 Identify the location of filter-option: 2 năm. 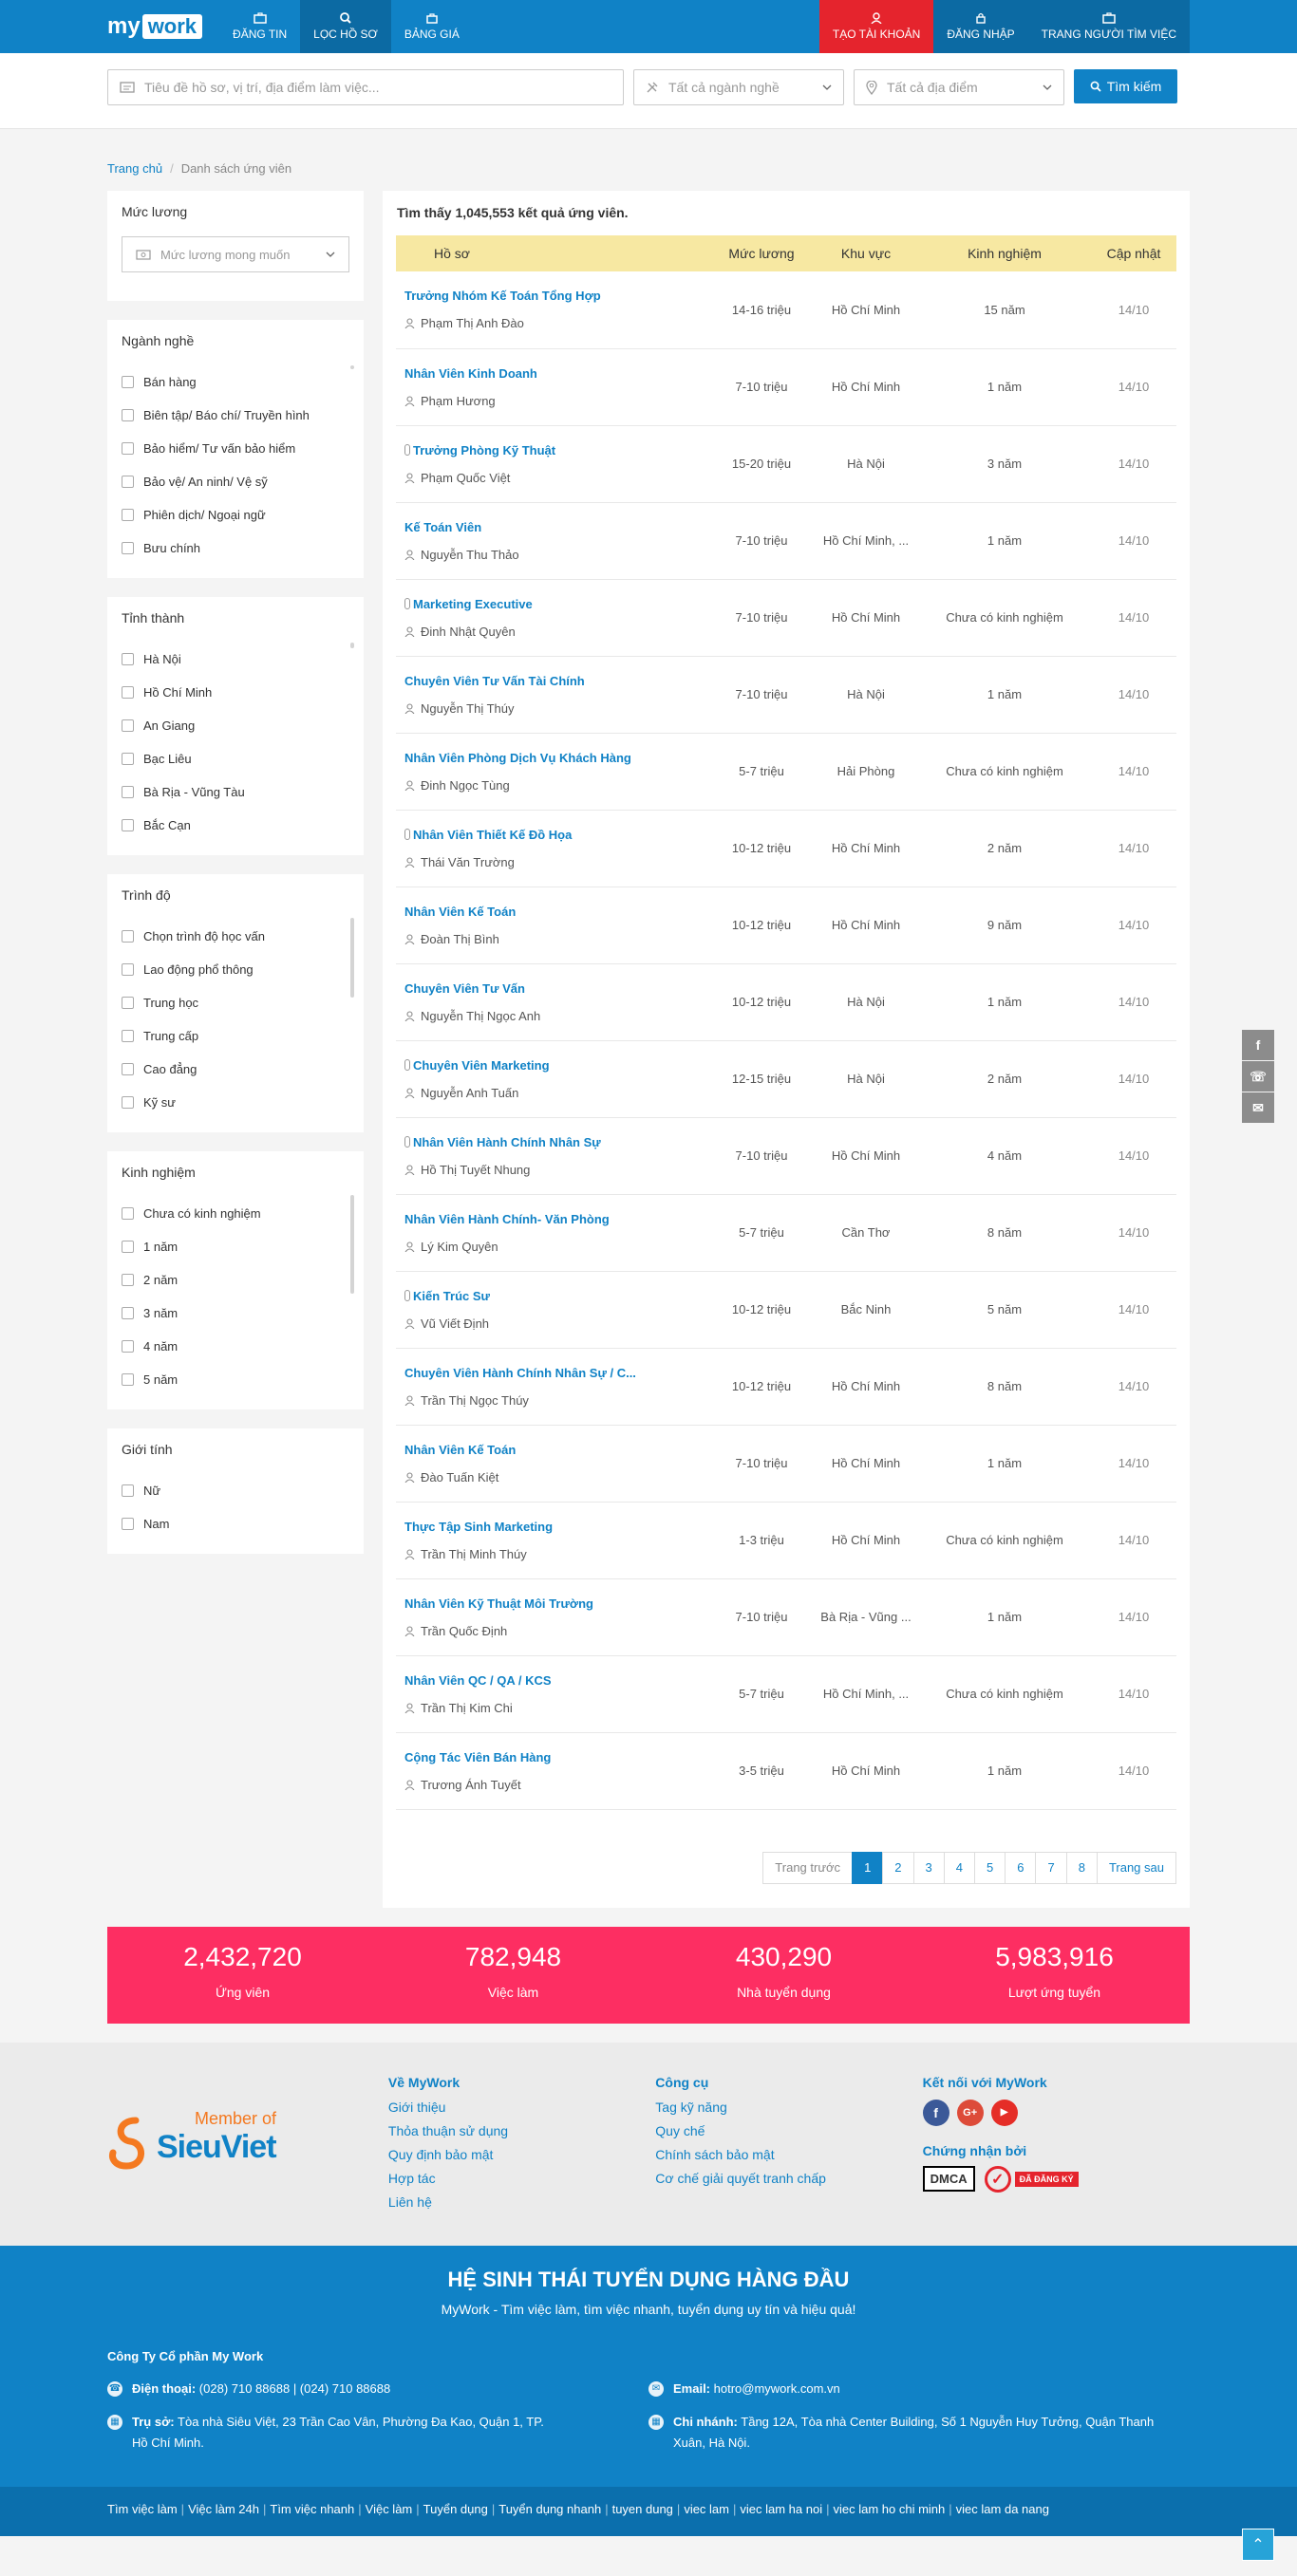
(235, 1280).